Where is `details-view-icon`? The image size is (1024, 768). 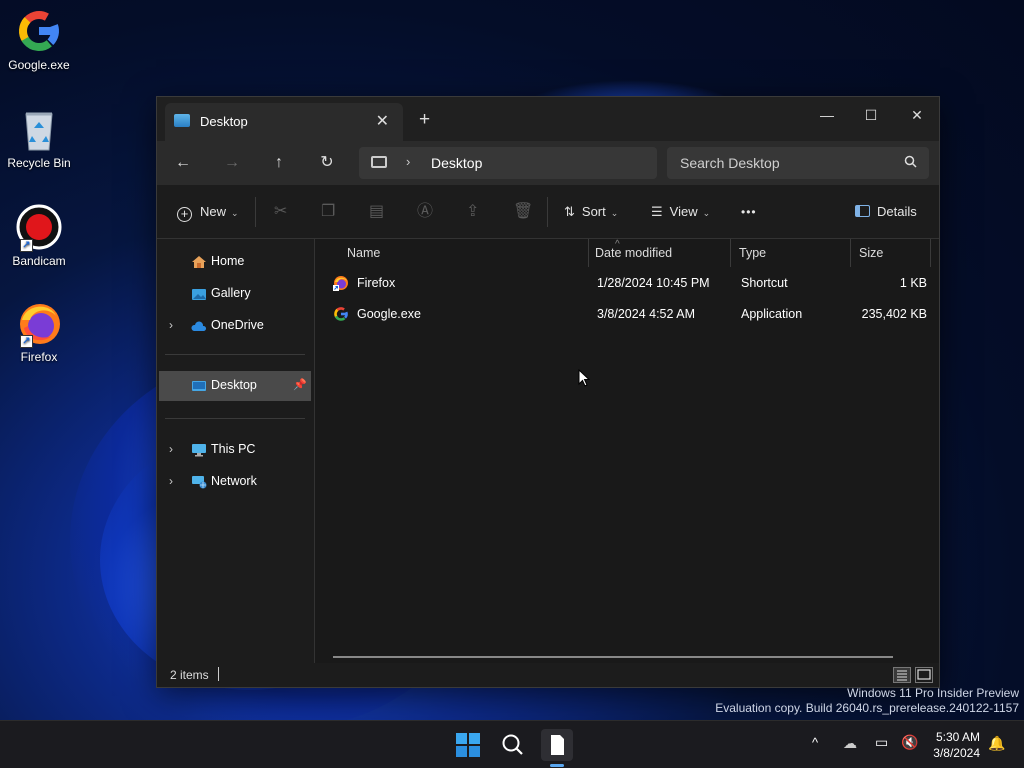 details-view-icon is located at coordinates (902, 675).